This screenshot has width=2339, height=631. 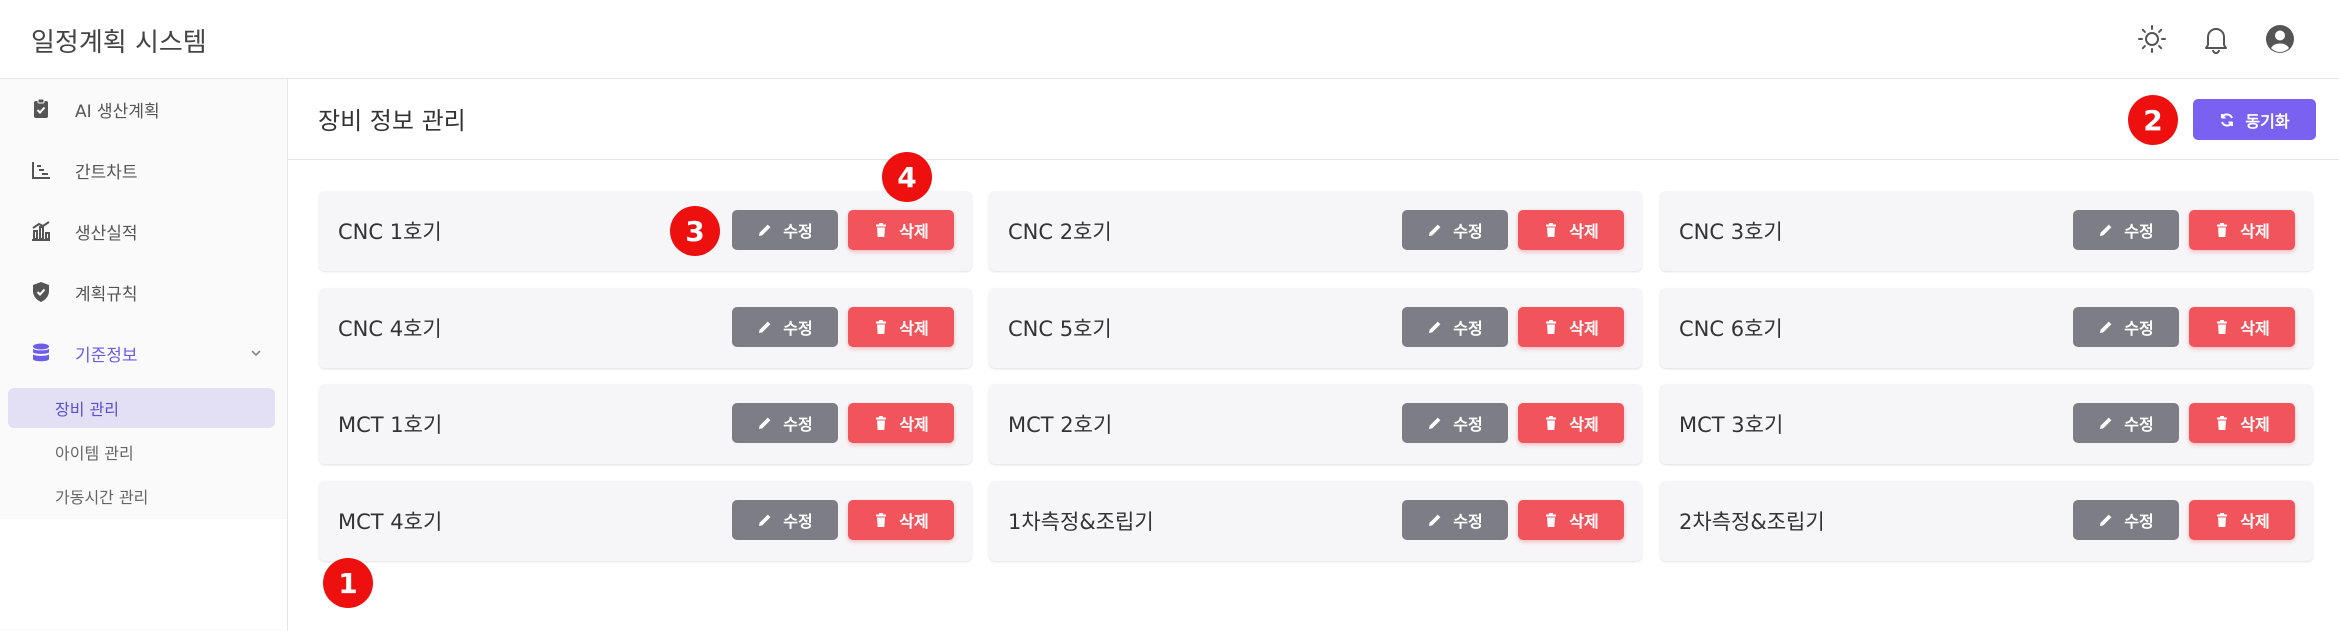 I want to click on equipment-name: 1차측정&조립기, so click(x=1081, y=522).